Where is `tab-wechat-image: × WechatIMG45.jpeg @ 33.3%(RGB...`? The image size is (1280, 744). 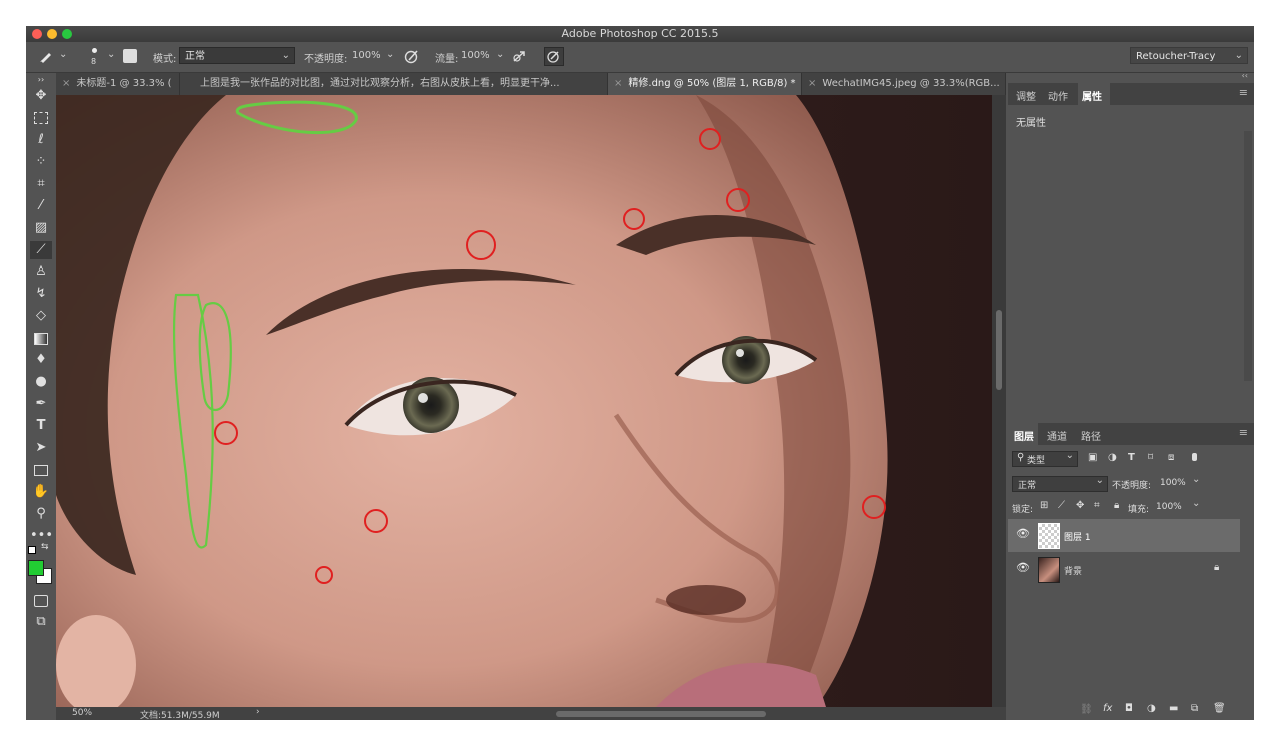 tab-wechat-image: × WechatIMG45.jpeg @ 33.3%(RGB... is located at coordinates (904, 84).